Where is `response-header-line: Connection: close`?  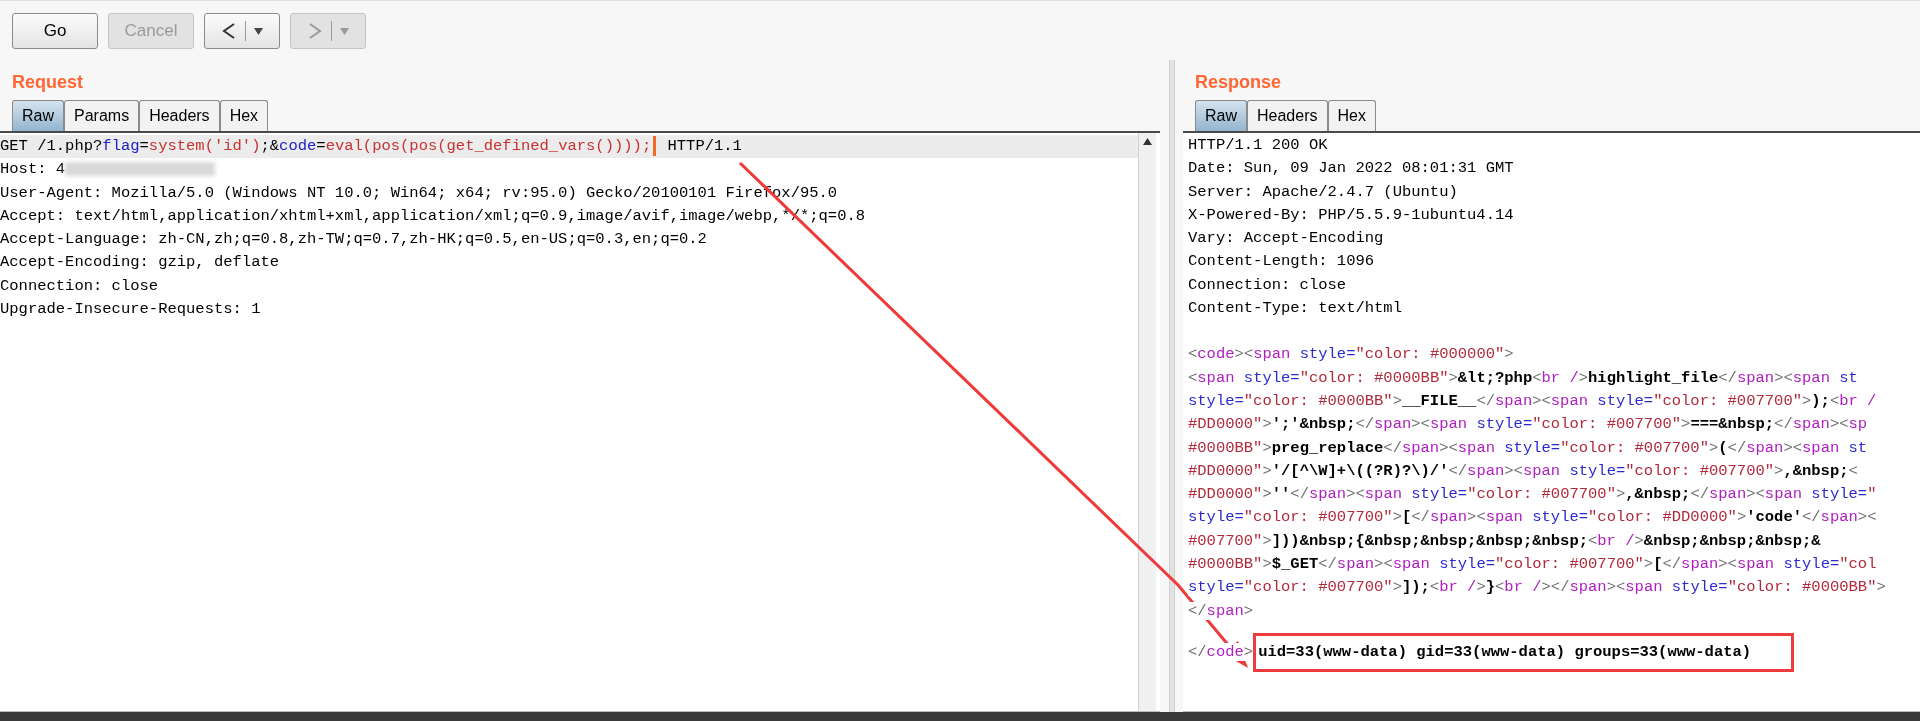 response-header-line: Connection: close is located at coordinates (1268, 285).